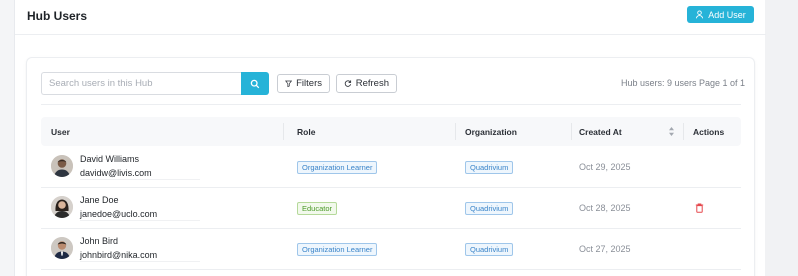  I want to click on user-email: janedoe@uclo.com, so click(119, 214).